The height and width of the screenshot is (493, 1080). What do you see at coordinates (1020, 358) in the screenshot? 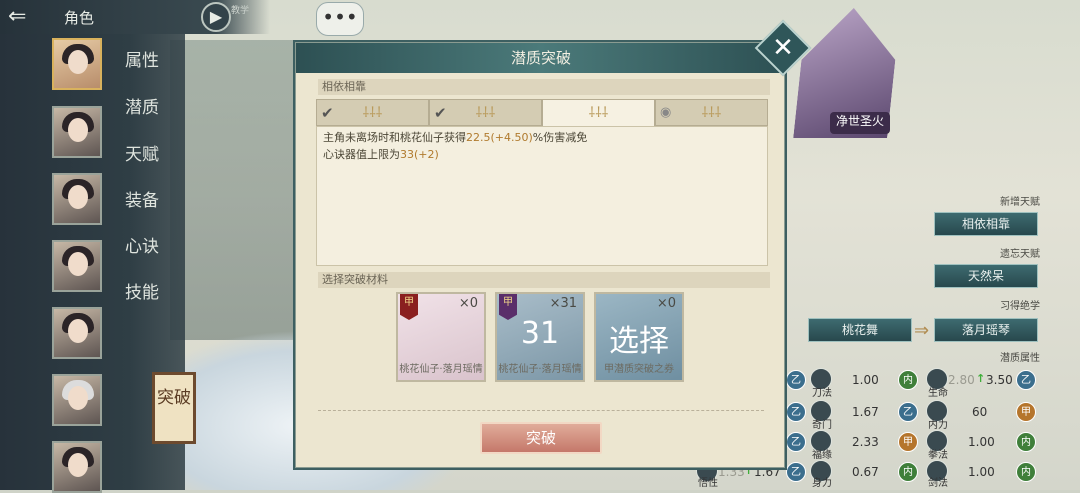
I see `potential-attr-label: 潜质属性` at bounding box center [1020, 358].